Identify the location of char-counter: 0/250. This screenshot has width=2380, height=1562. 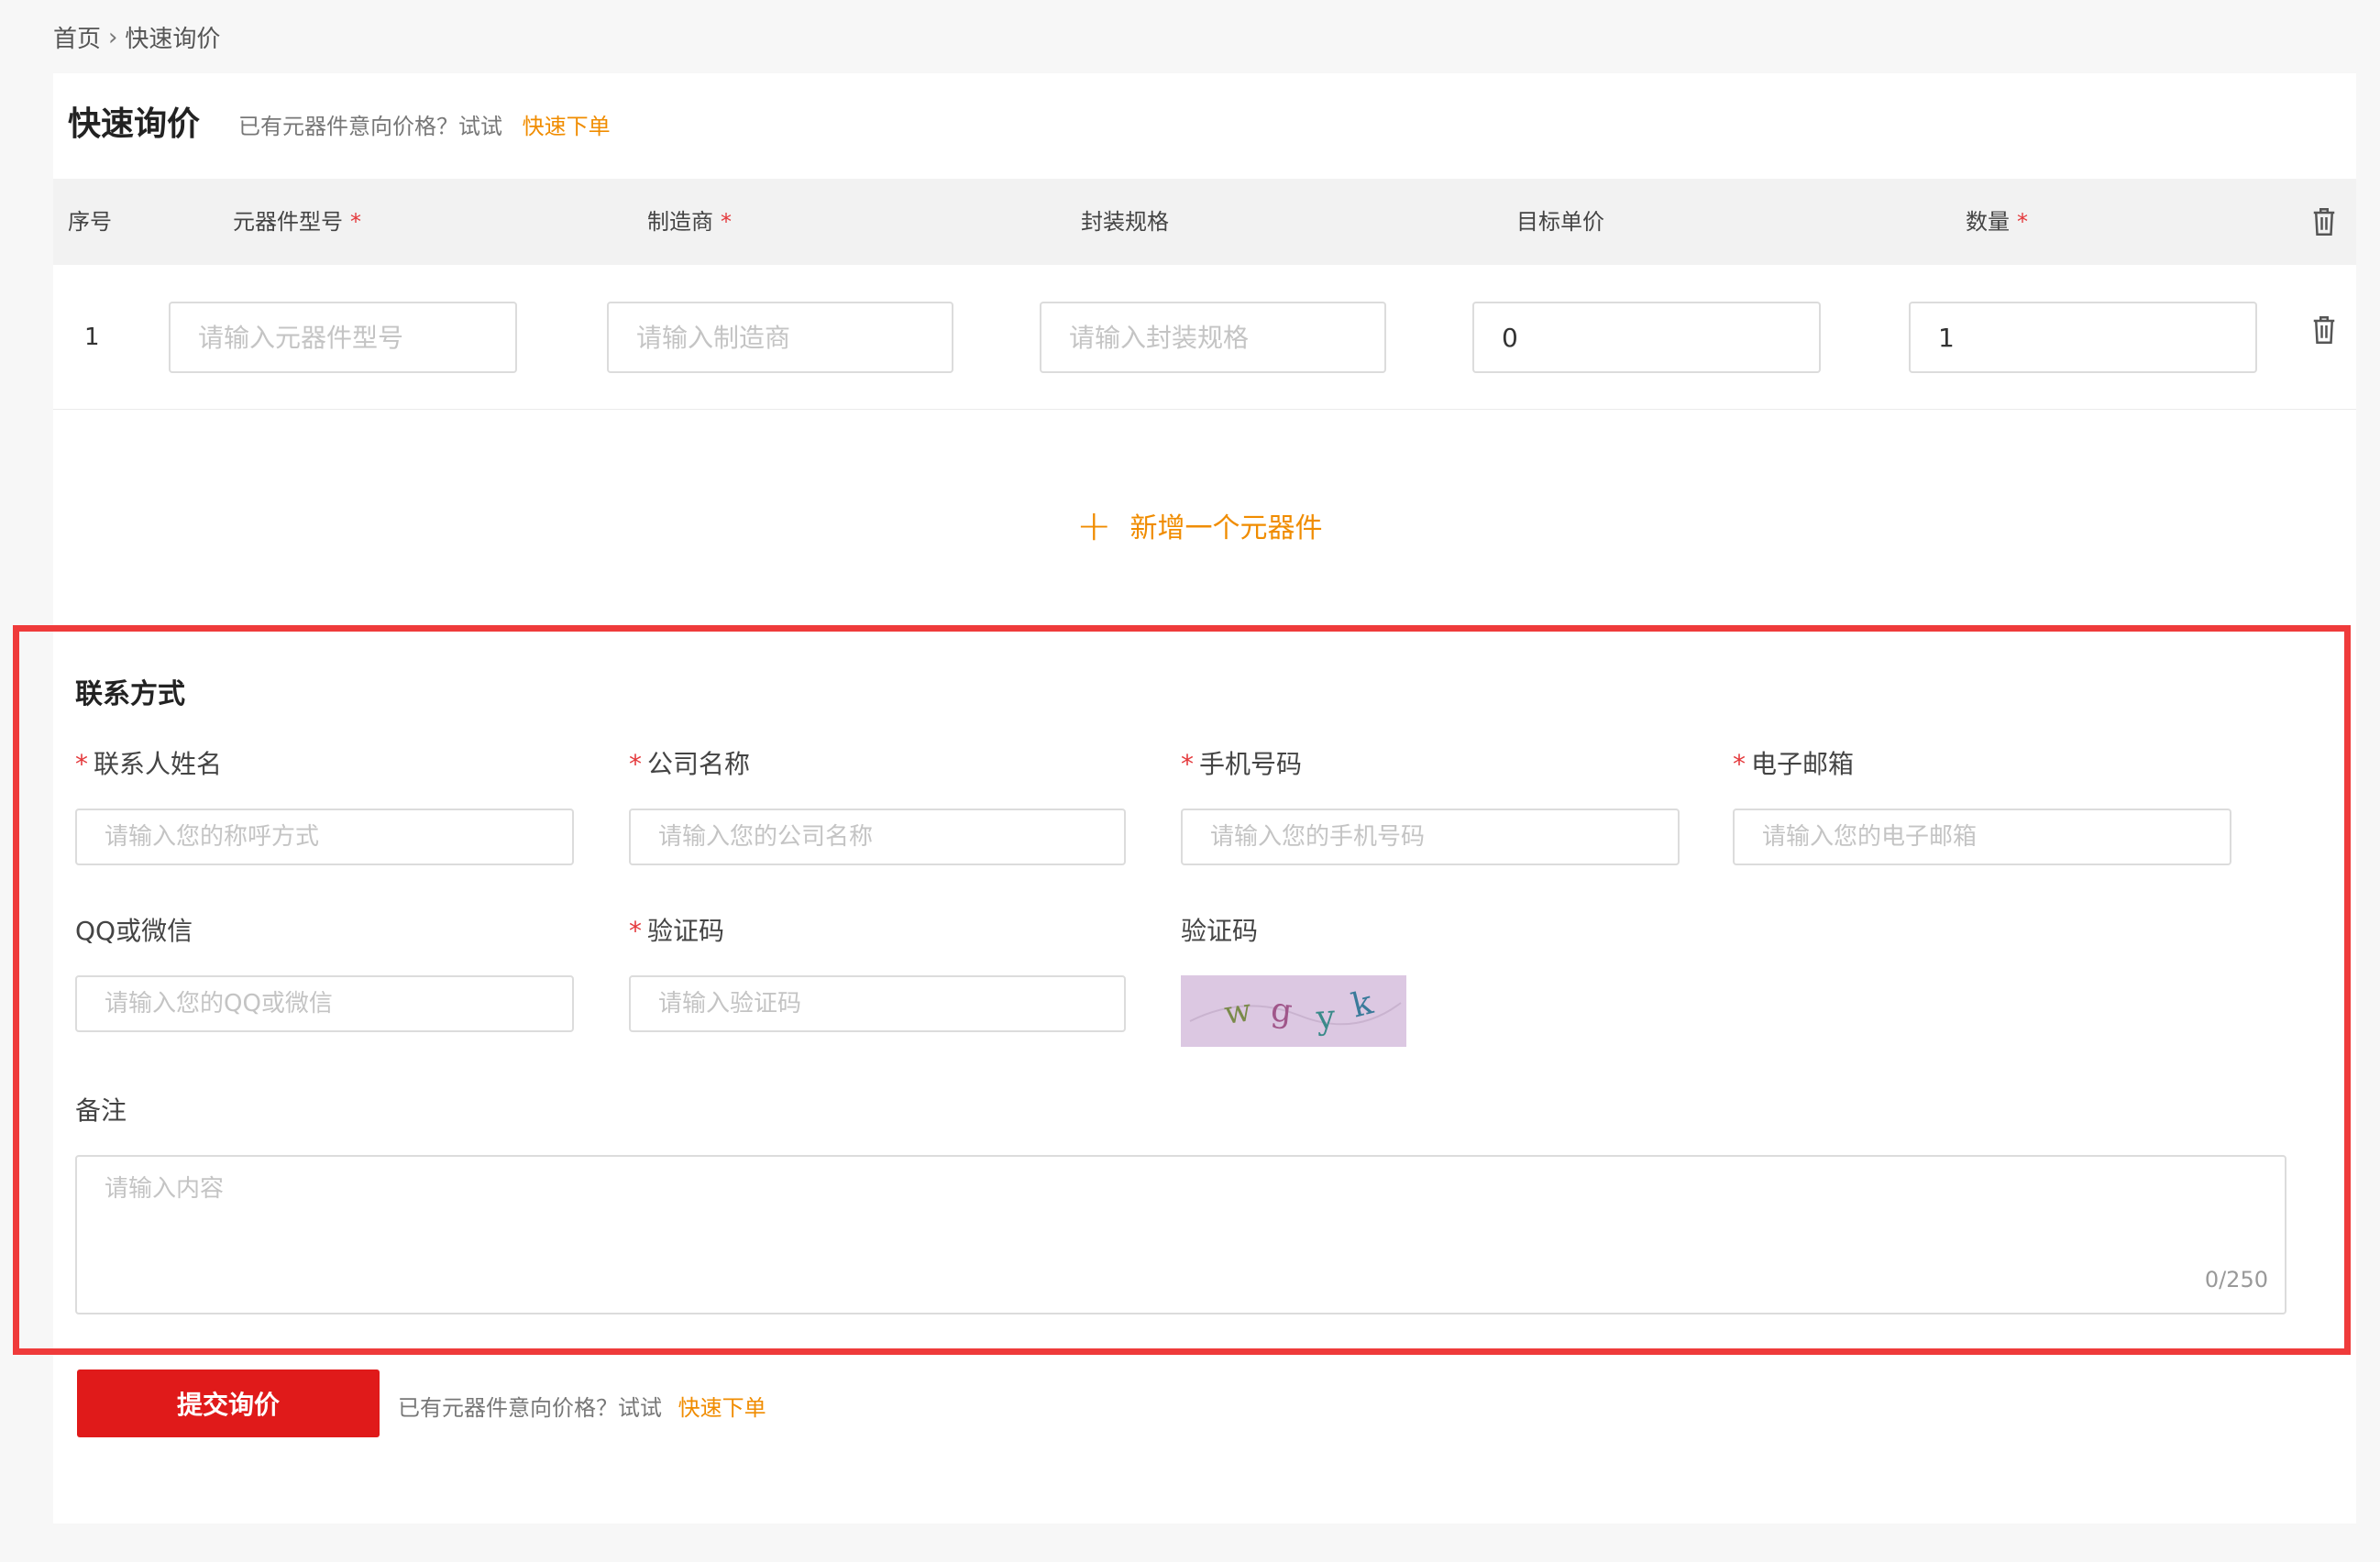
(2236, 1279).